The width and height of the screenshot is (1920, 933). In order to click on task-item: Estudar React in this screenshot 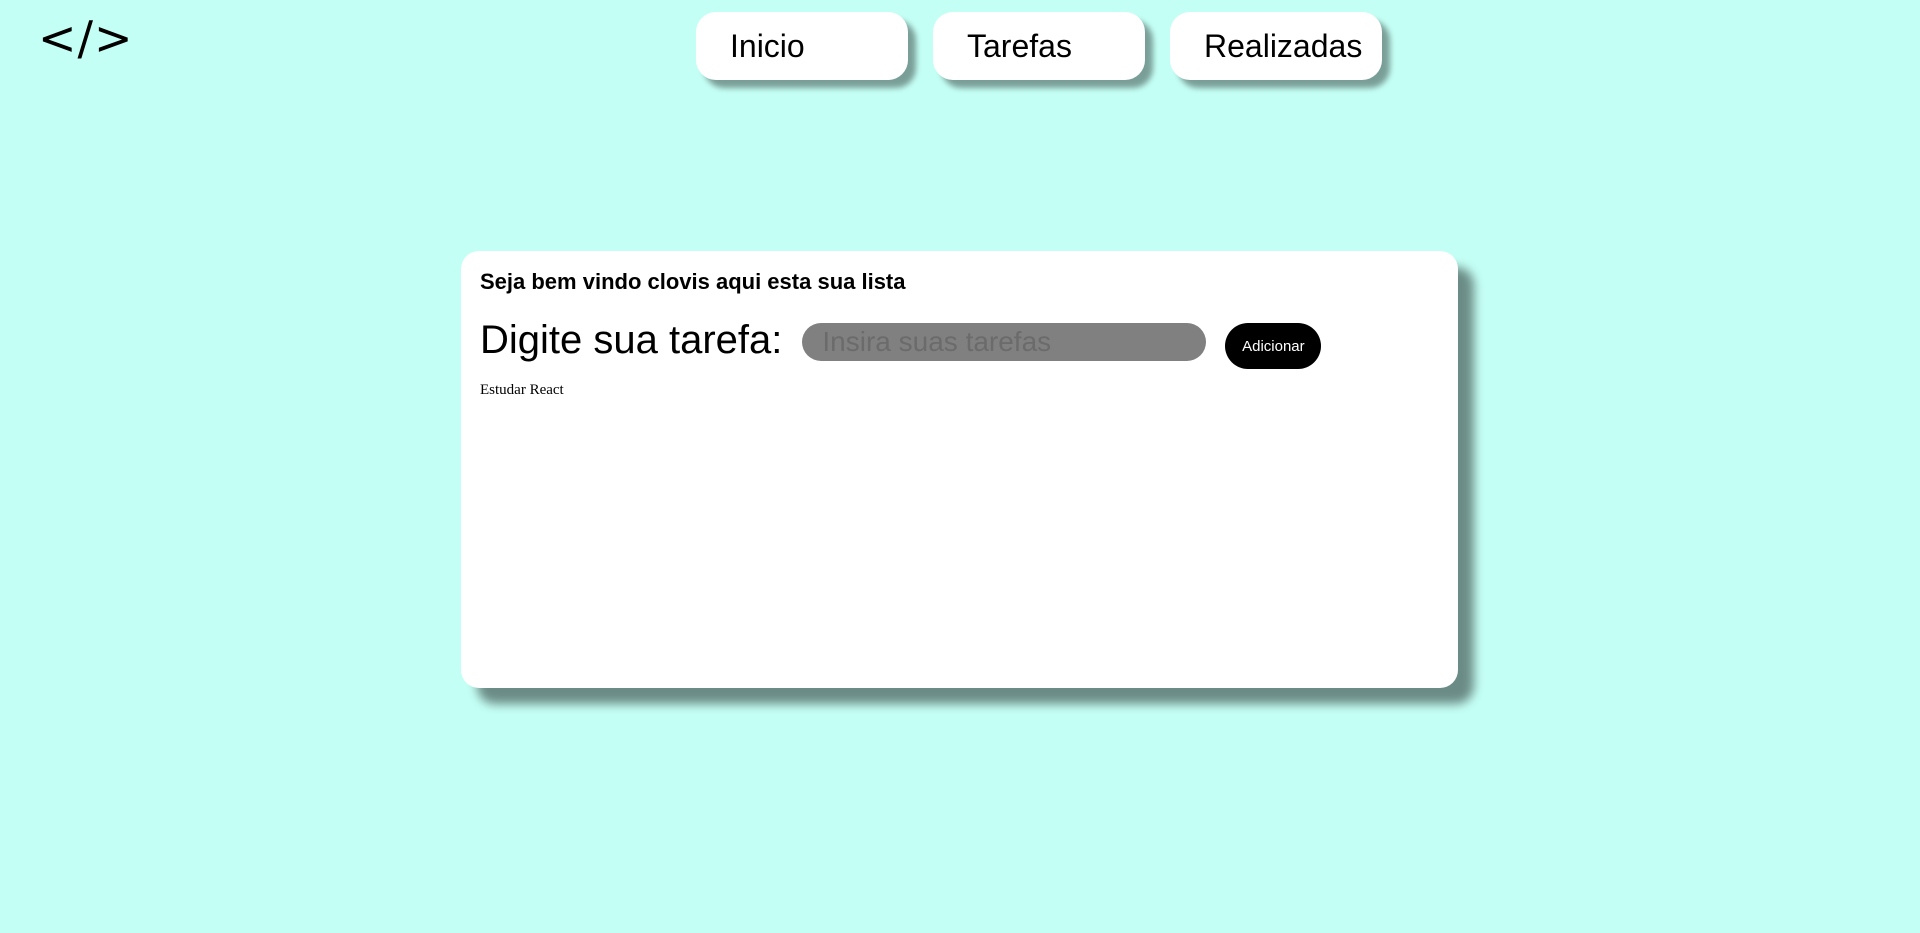, I will do `click(522, 390)`.